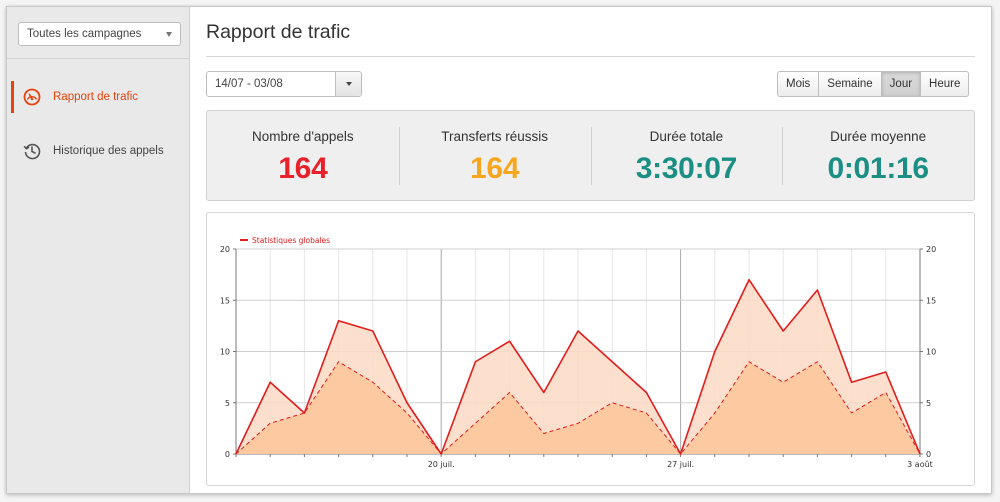 The height and width of the screenshot is (502, 1000). I want to click on stat-label: Durée totale, so click(686, 136).